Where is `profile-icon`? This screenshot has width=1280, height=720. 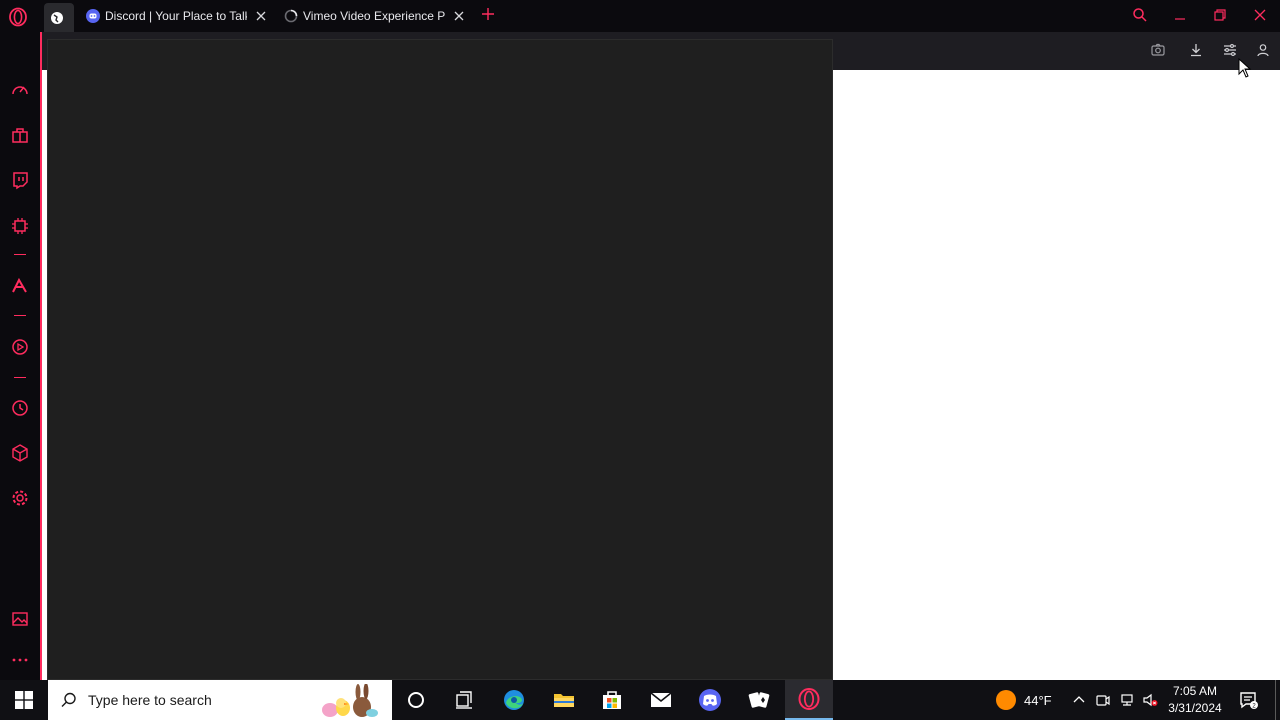 profile-icon is located at coordinates (1263, 50).